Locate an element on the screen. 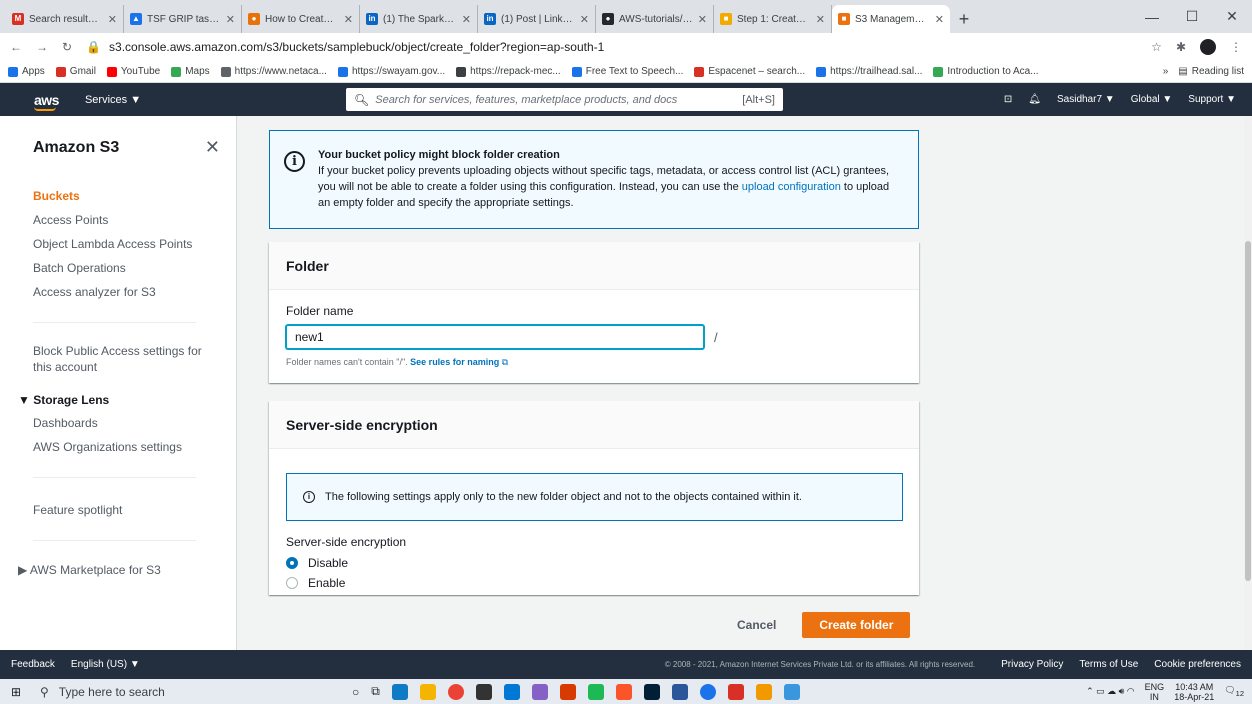 This screenshot has height=704, width=1252. extensions-icon: ✱ is located at coordinates (1181, 47).